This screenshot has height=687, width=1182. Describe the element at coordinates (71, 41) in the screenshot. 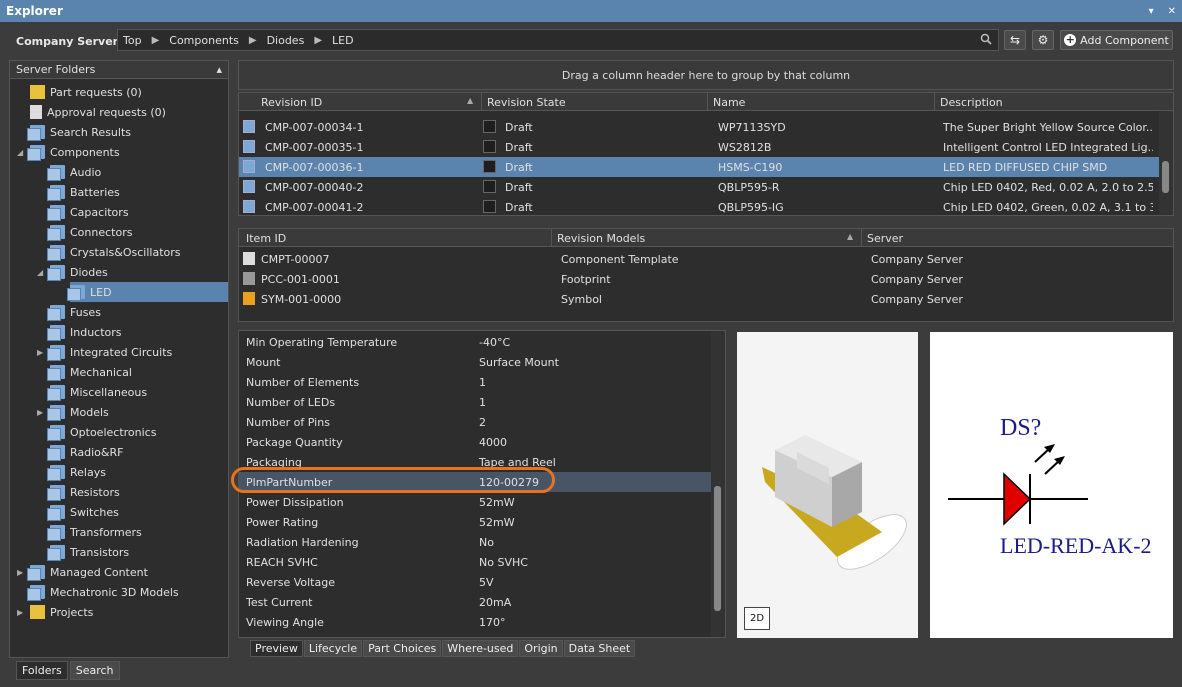

I see `server-selector: Company Server ▾` at that location.